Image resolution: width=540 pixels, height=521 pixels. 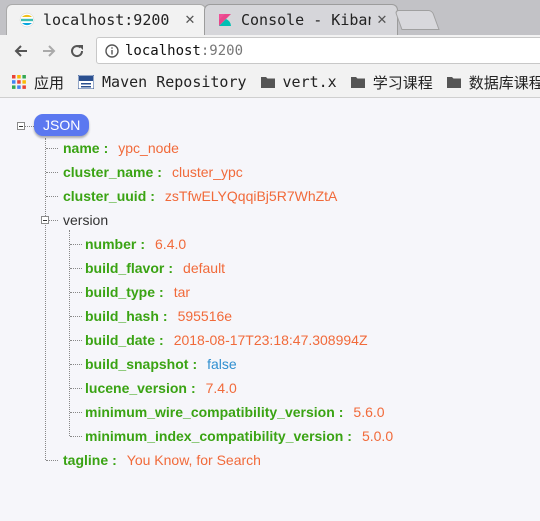 I want to click on json-key: build_date, so click(x=120, y=340).